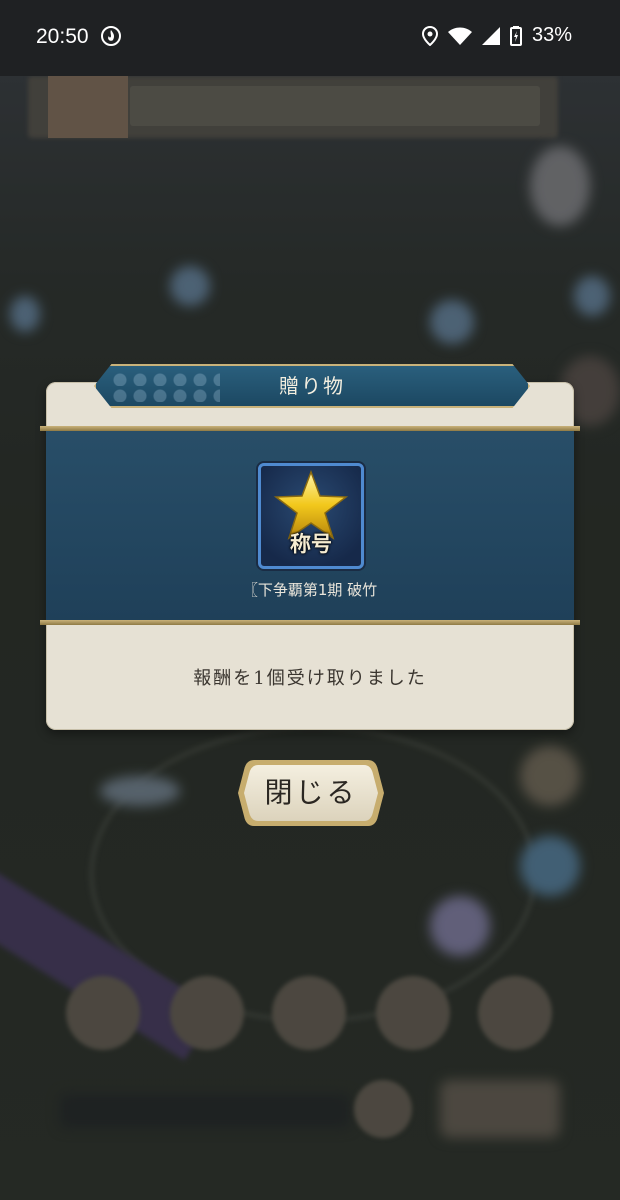  I want to click on reward-badge-label: 称号, so click(311, 543).